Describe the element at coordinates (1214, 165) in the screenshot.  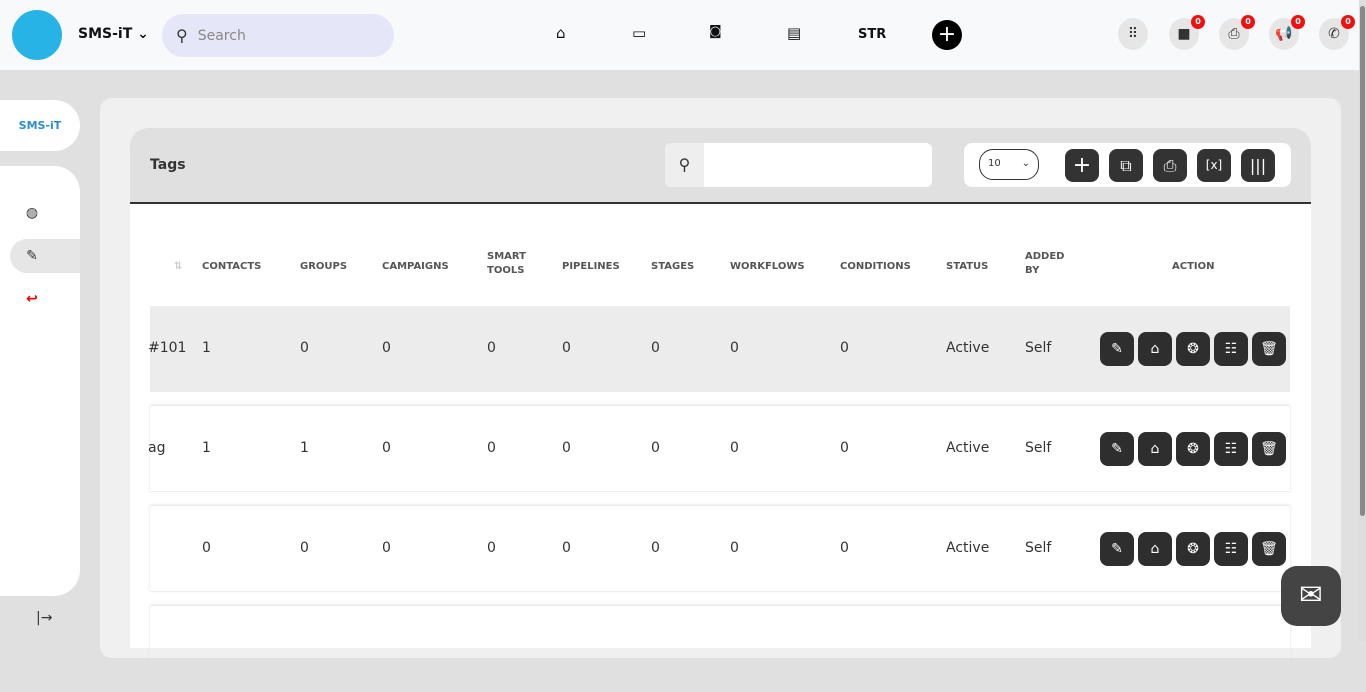
I see `export-excel-button: [x]` at that location.